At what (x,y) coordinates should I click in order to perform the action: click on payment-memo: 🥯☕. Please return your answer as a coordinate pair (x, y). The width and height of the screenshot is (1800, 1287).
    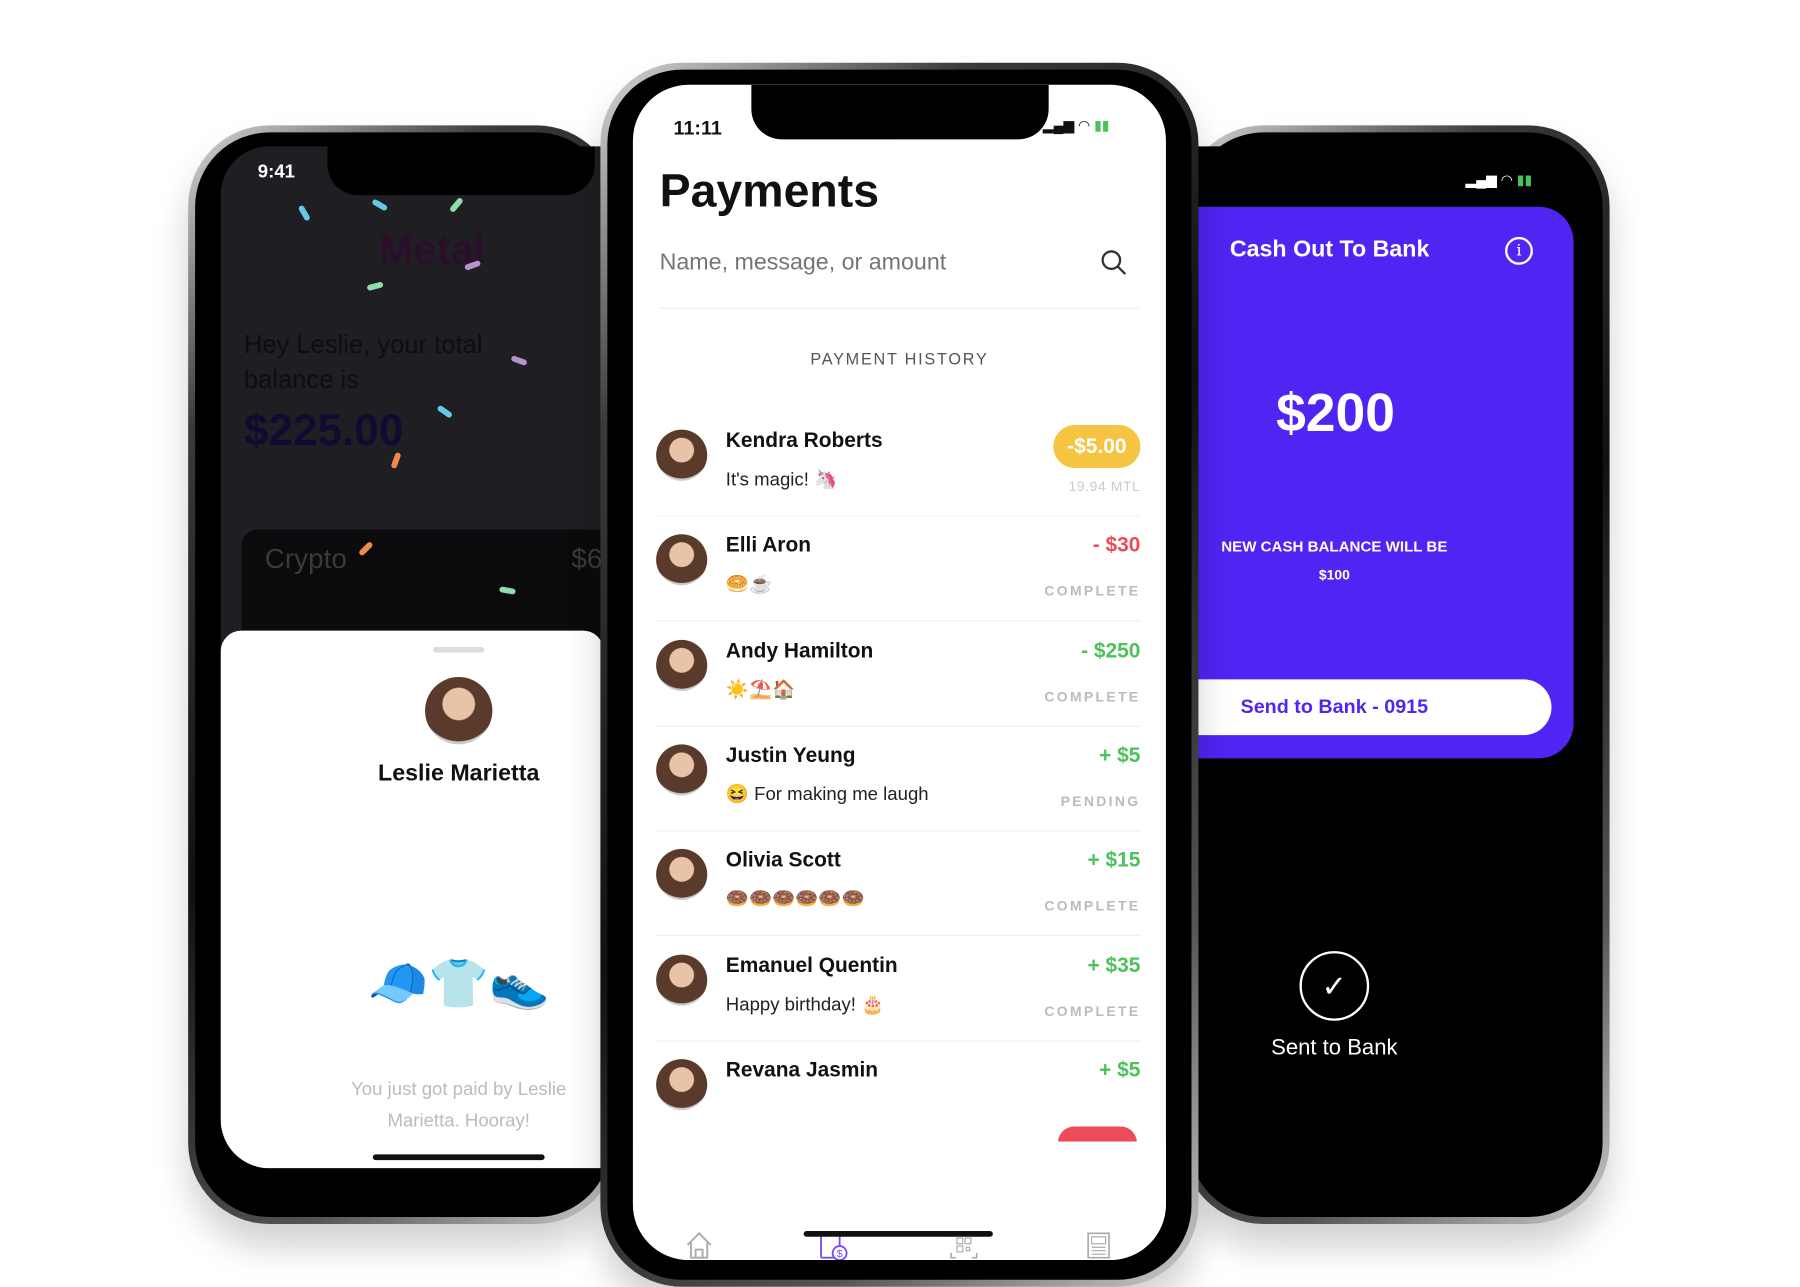
    Looking at the image, I should click on (749, 585).